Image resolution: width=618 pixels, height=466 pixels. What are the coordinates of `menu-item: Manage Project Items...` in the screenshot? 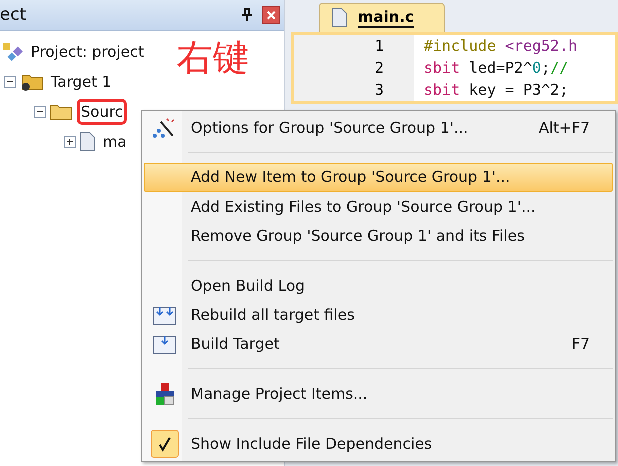 It's located at (378, 393).